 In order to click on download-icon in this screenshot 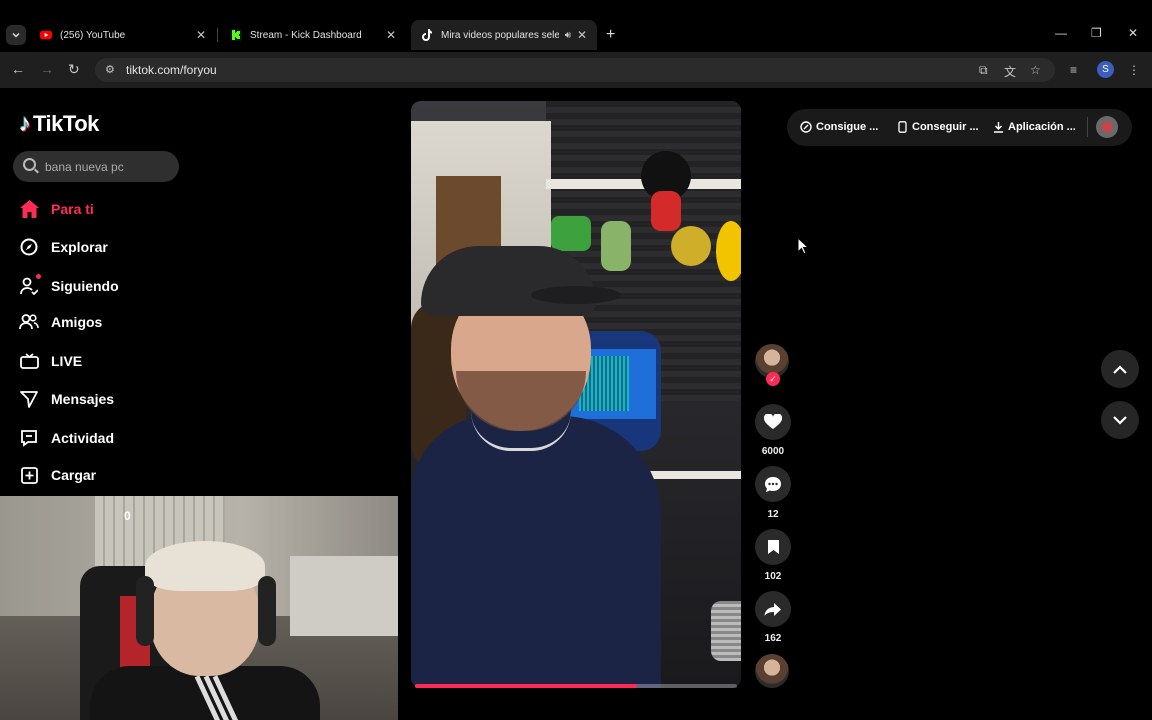, I will do `click(998, 127)`.